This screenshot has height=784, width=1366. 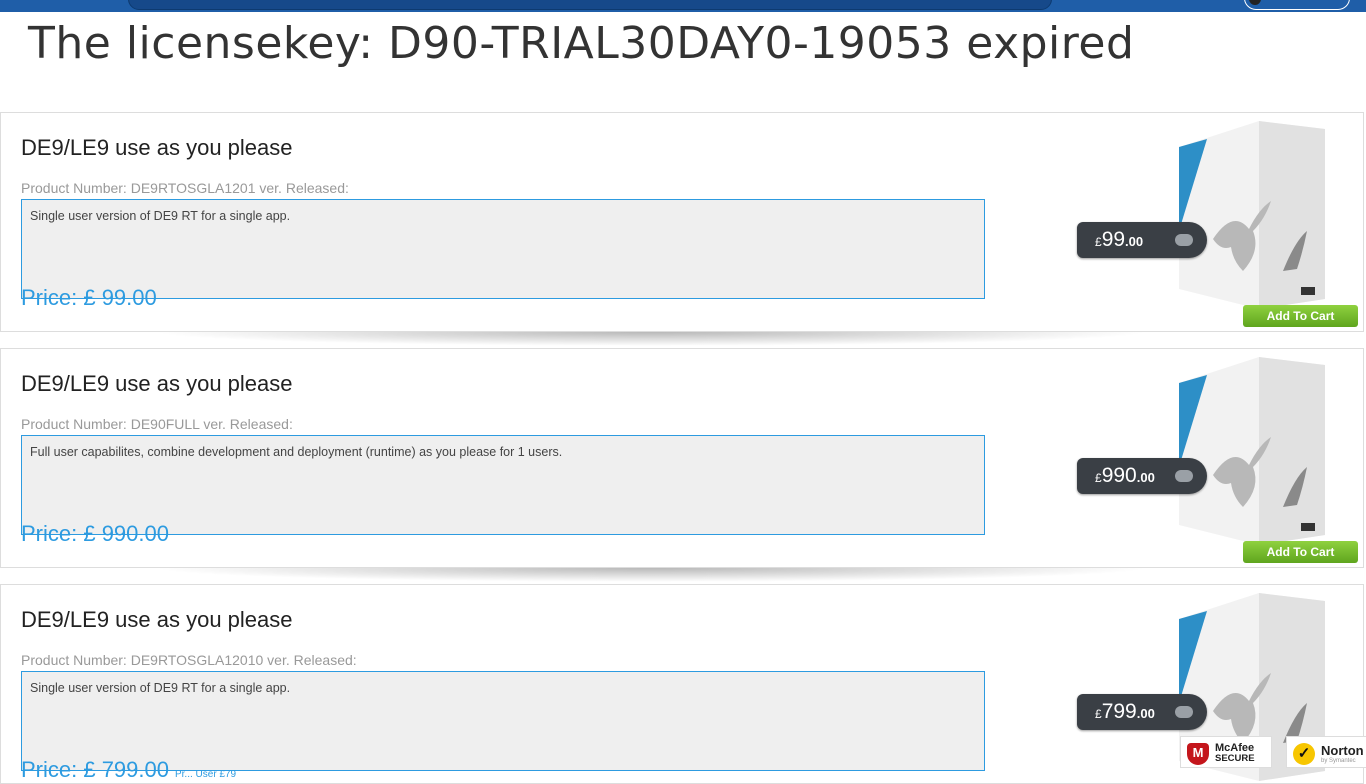 I want to click on price-tag: £799.00, so click(x=1142, y=712).